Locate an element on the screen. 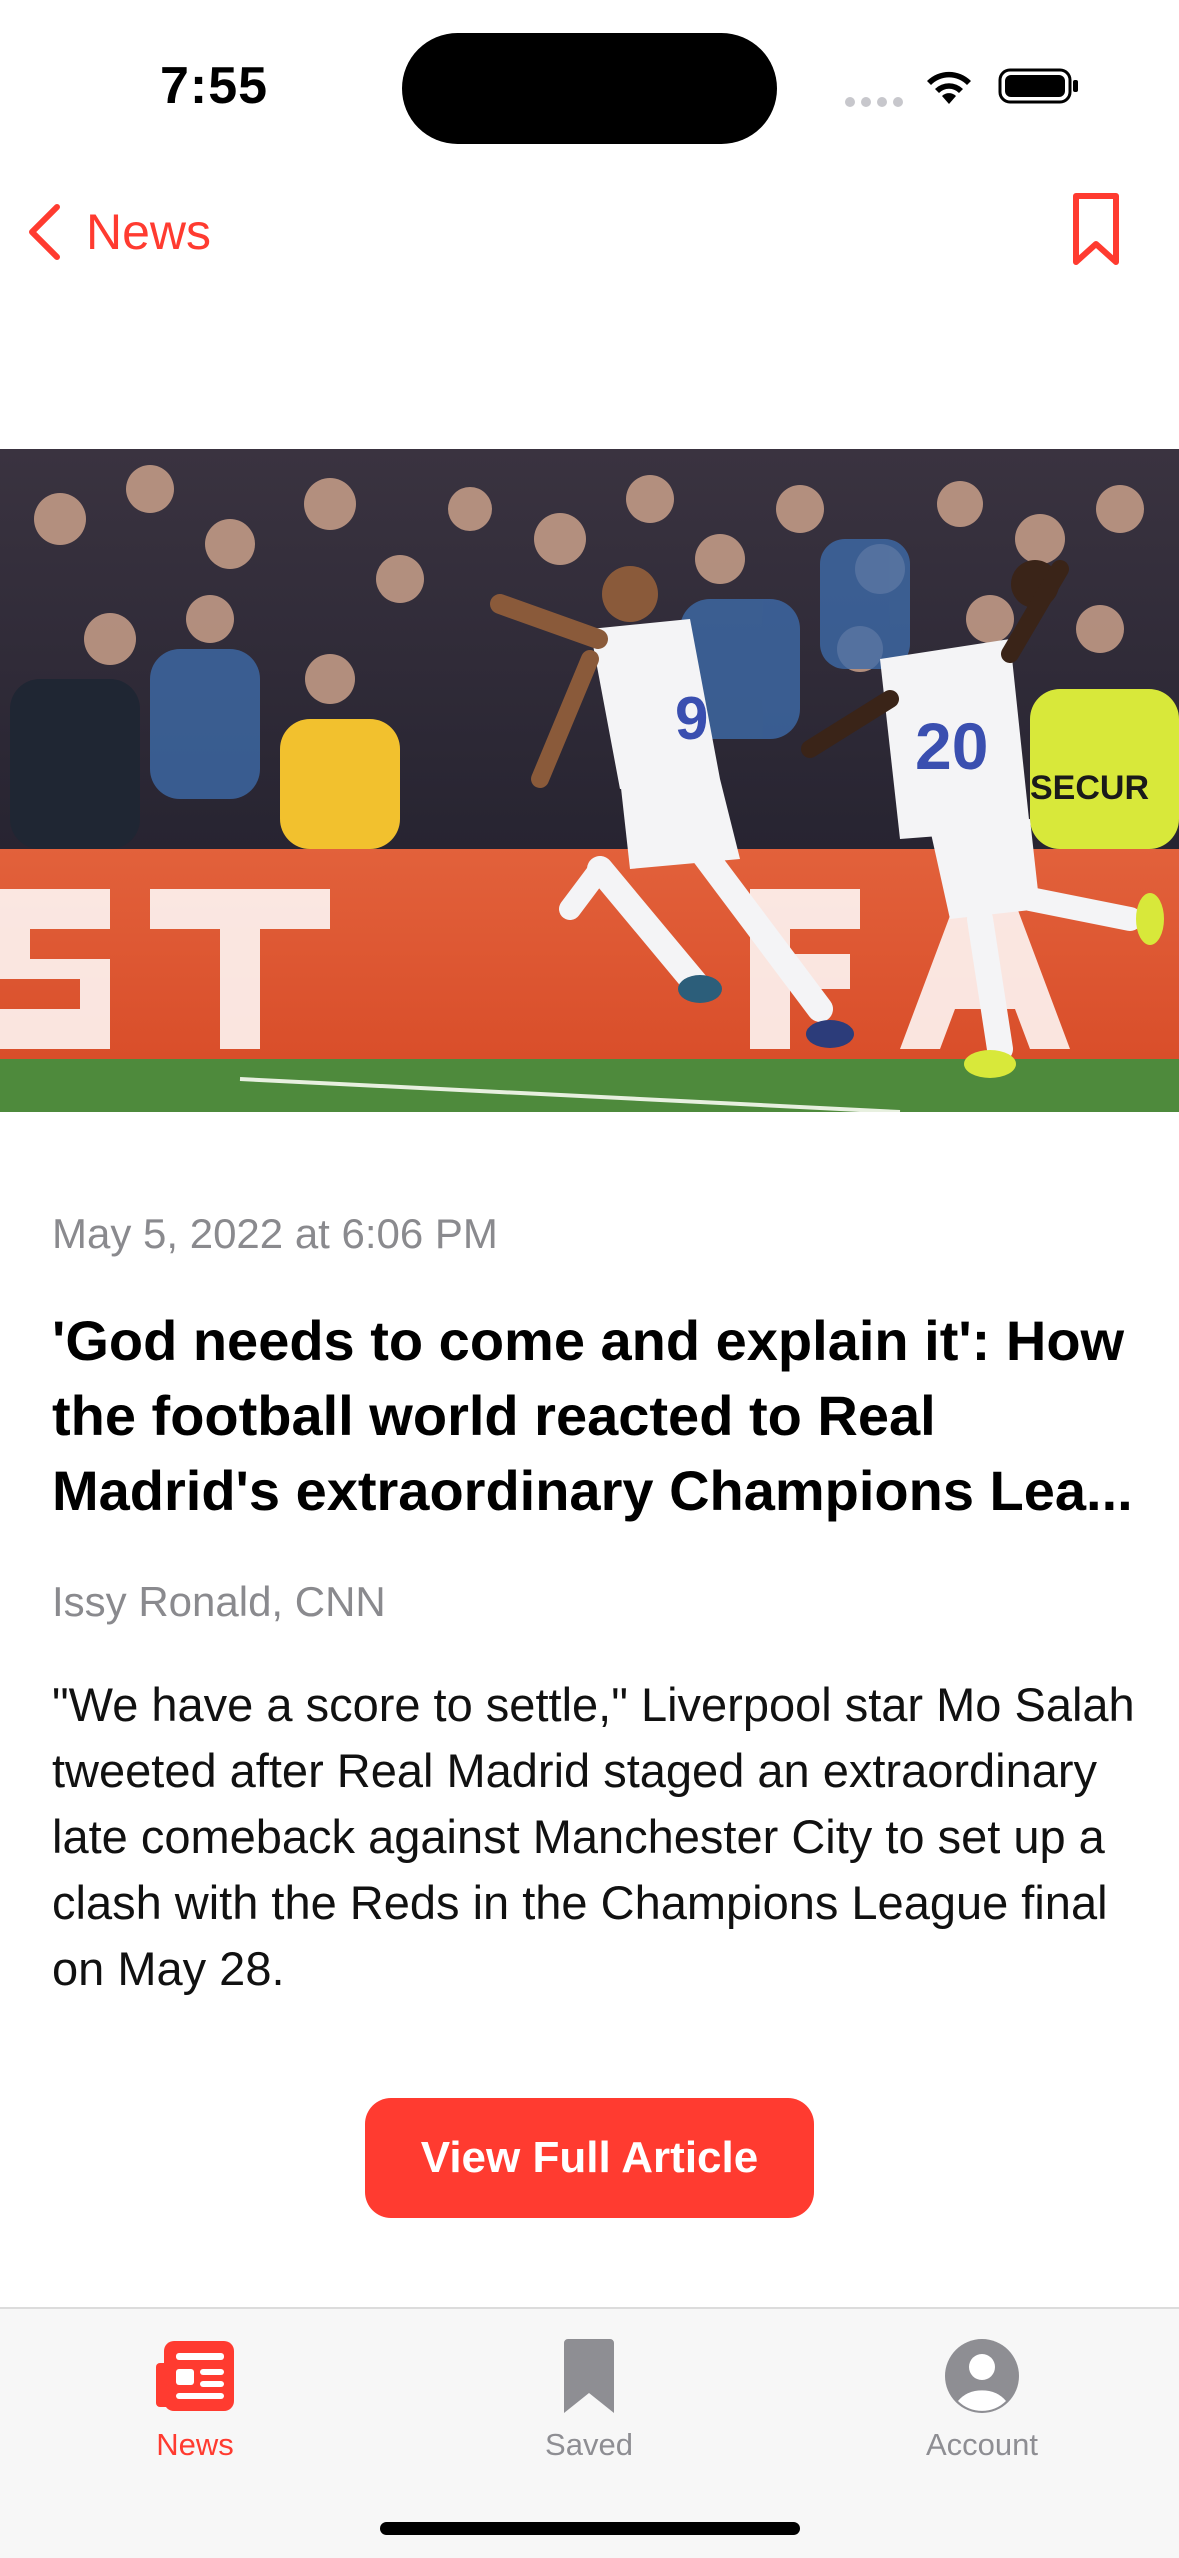 This screenshot has width=1179, height=2558. tab-saved: Saved is located at coordinates (589, 2402).